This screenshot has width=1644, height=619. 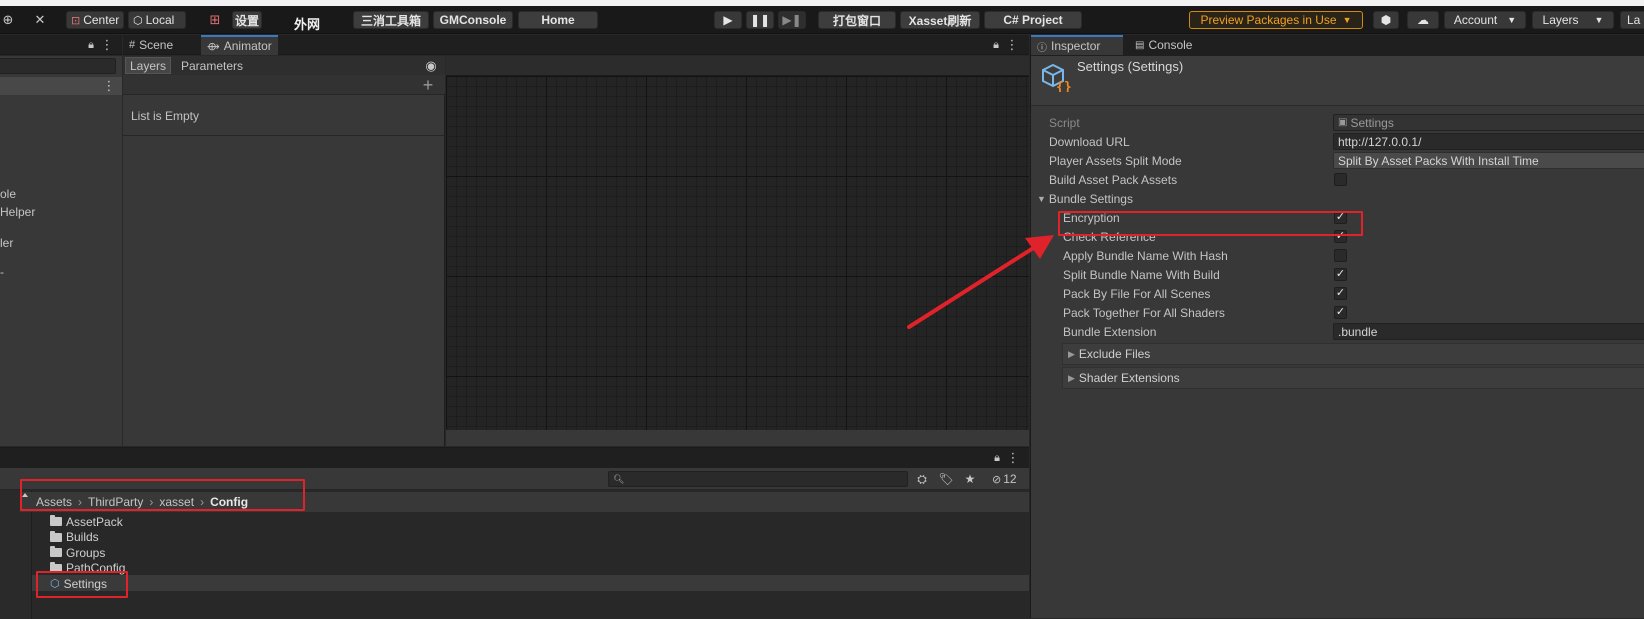 I want to click on hidden-packages-toggle: ⊘ 12, so click(x=1004, y=479).